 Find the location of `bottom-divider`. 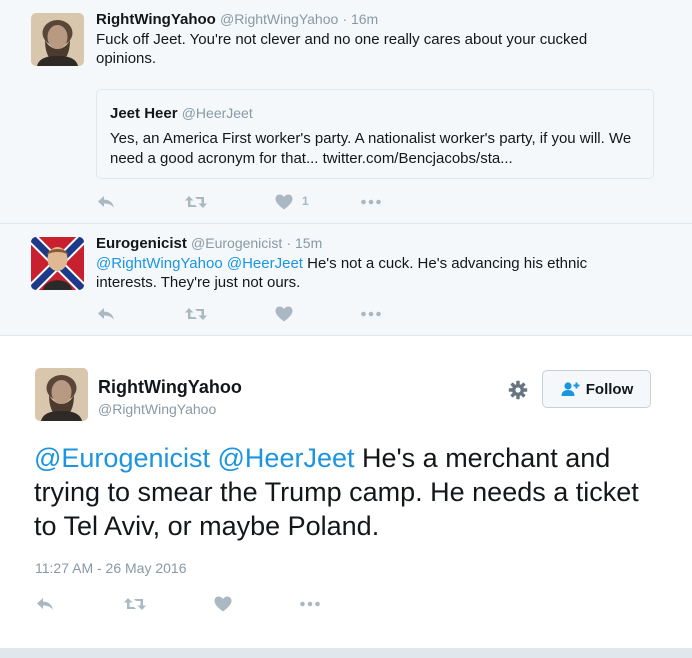

bottom-divider is located at coordinates (346, 653).